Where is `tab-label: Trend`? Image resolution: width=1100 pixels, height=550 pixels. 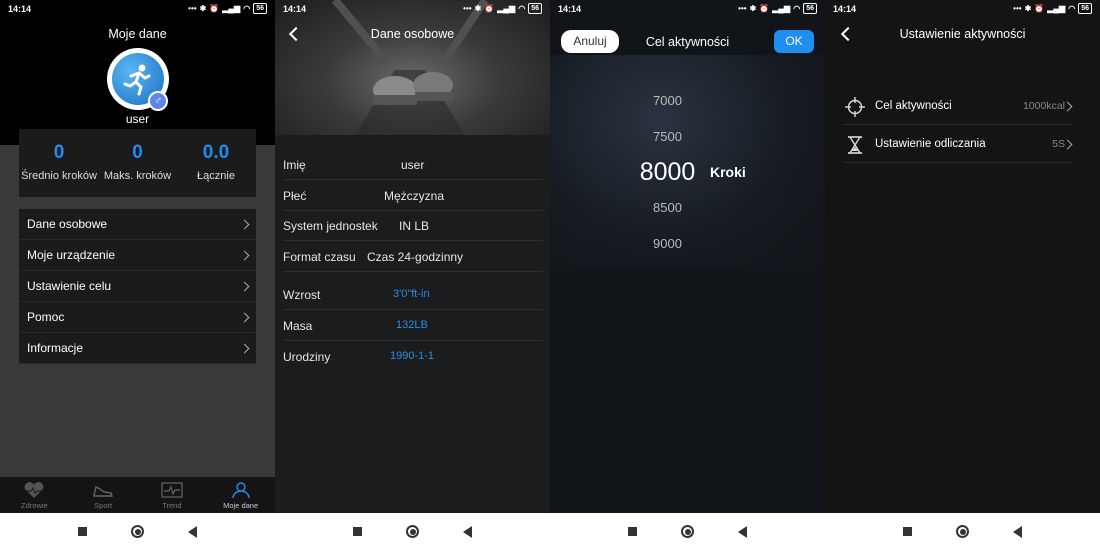 tab-label: Trend is located at coordinates (172, 505).